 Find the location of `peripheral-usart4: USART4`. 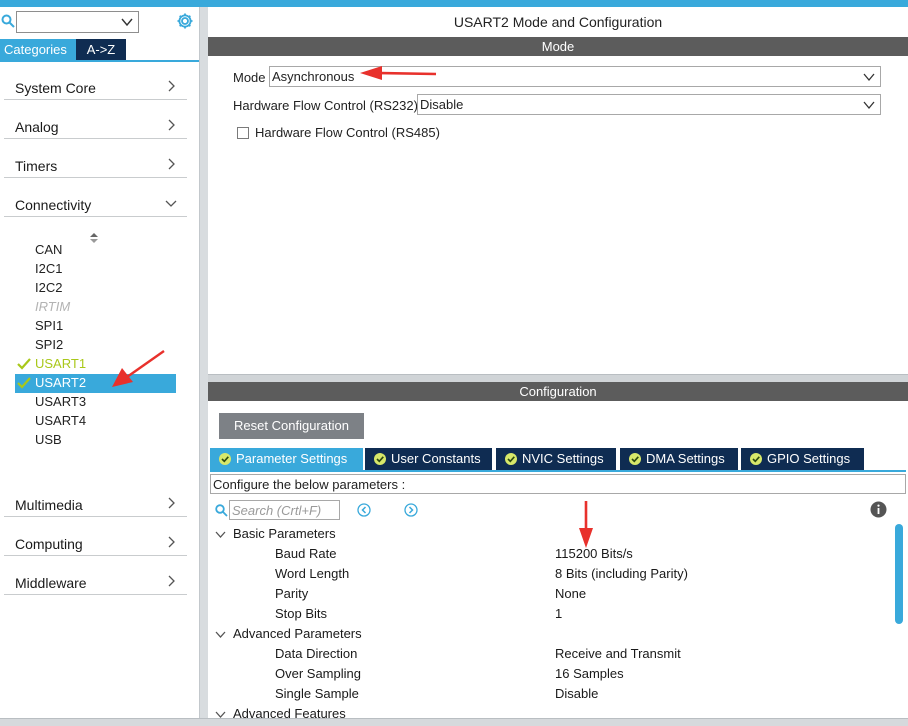

peripheral-usart4: USART4 is located at coordinates (95, 421).